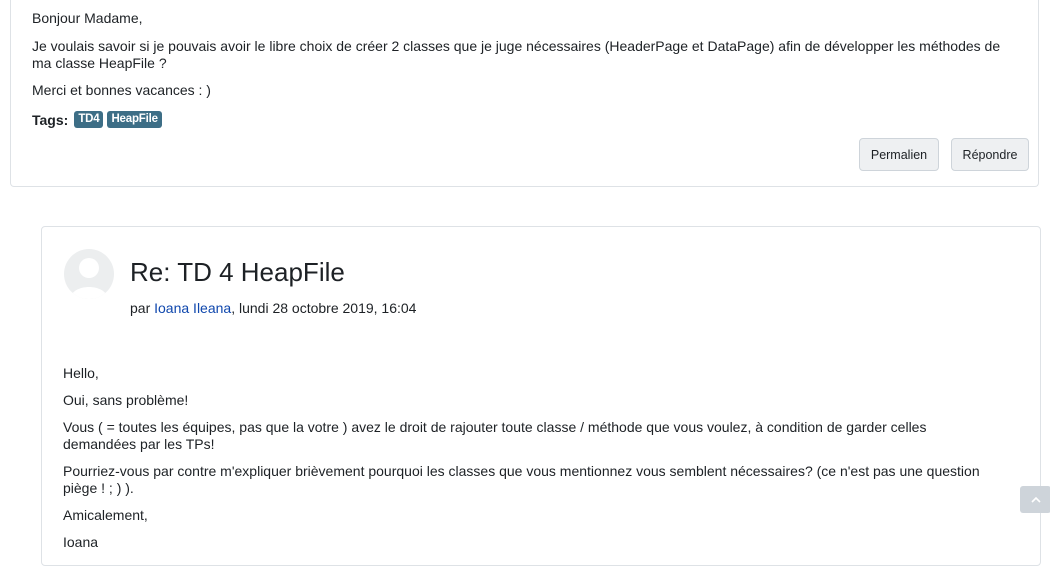 This screenshot has height=566, width=1050. I want to click on post-thanks: Merci et bonnes vacances : ), so click(121, 90).